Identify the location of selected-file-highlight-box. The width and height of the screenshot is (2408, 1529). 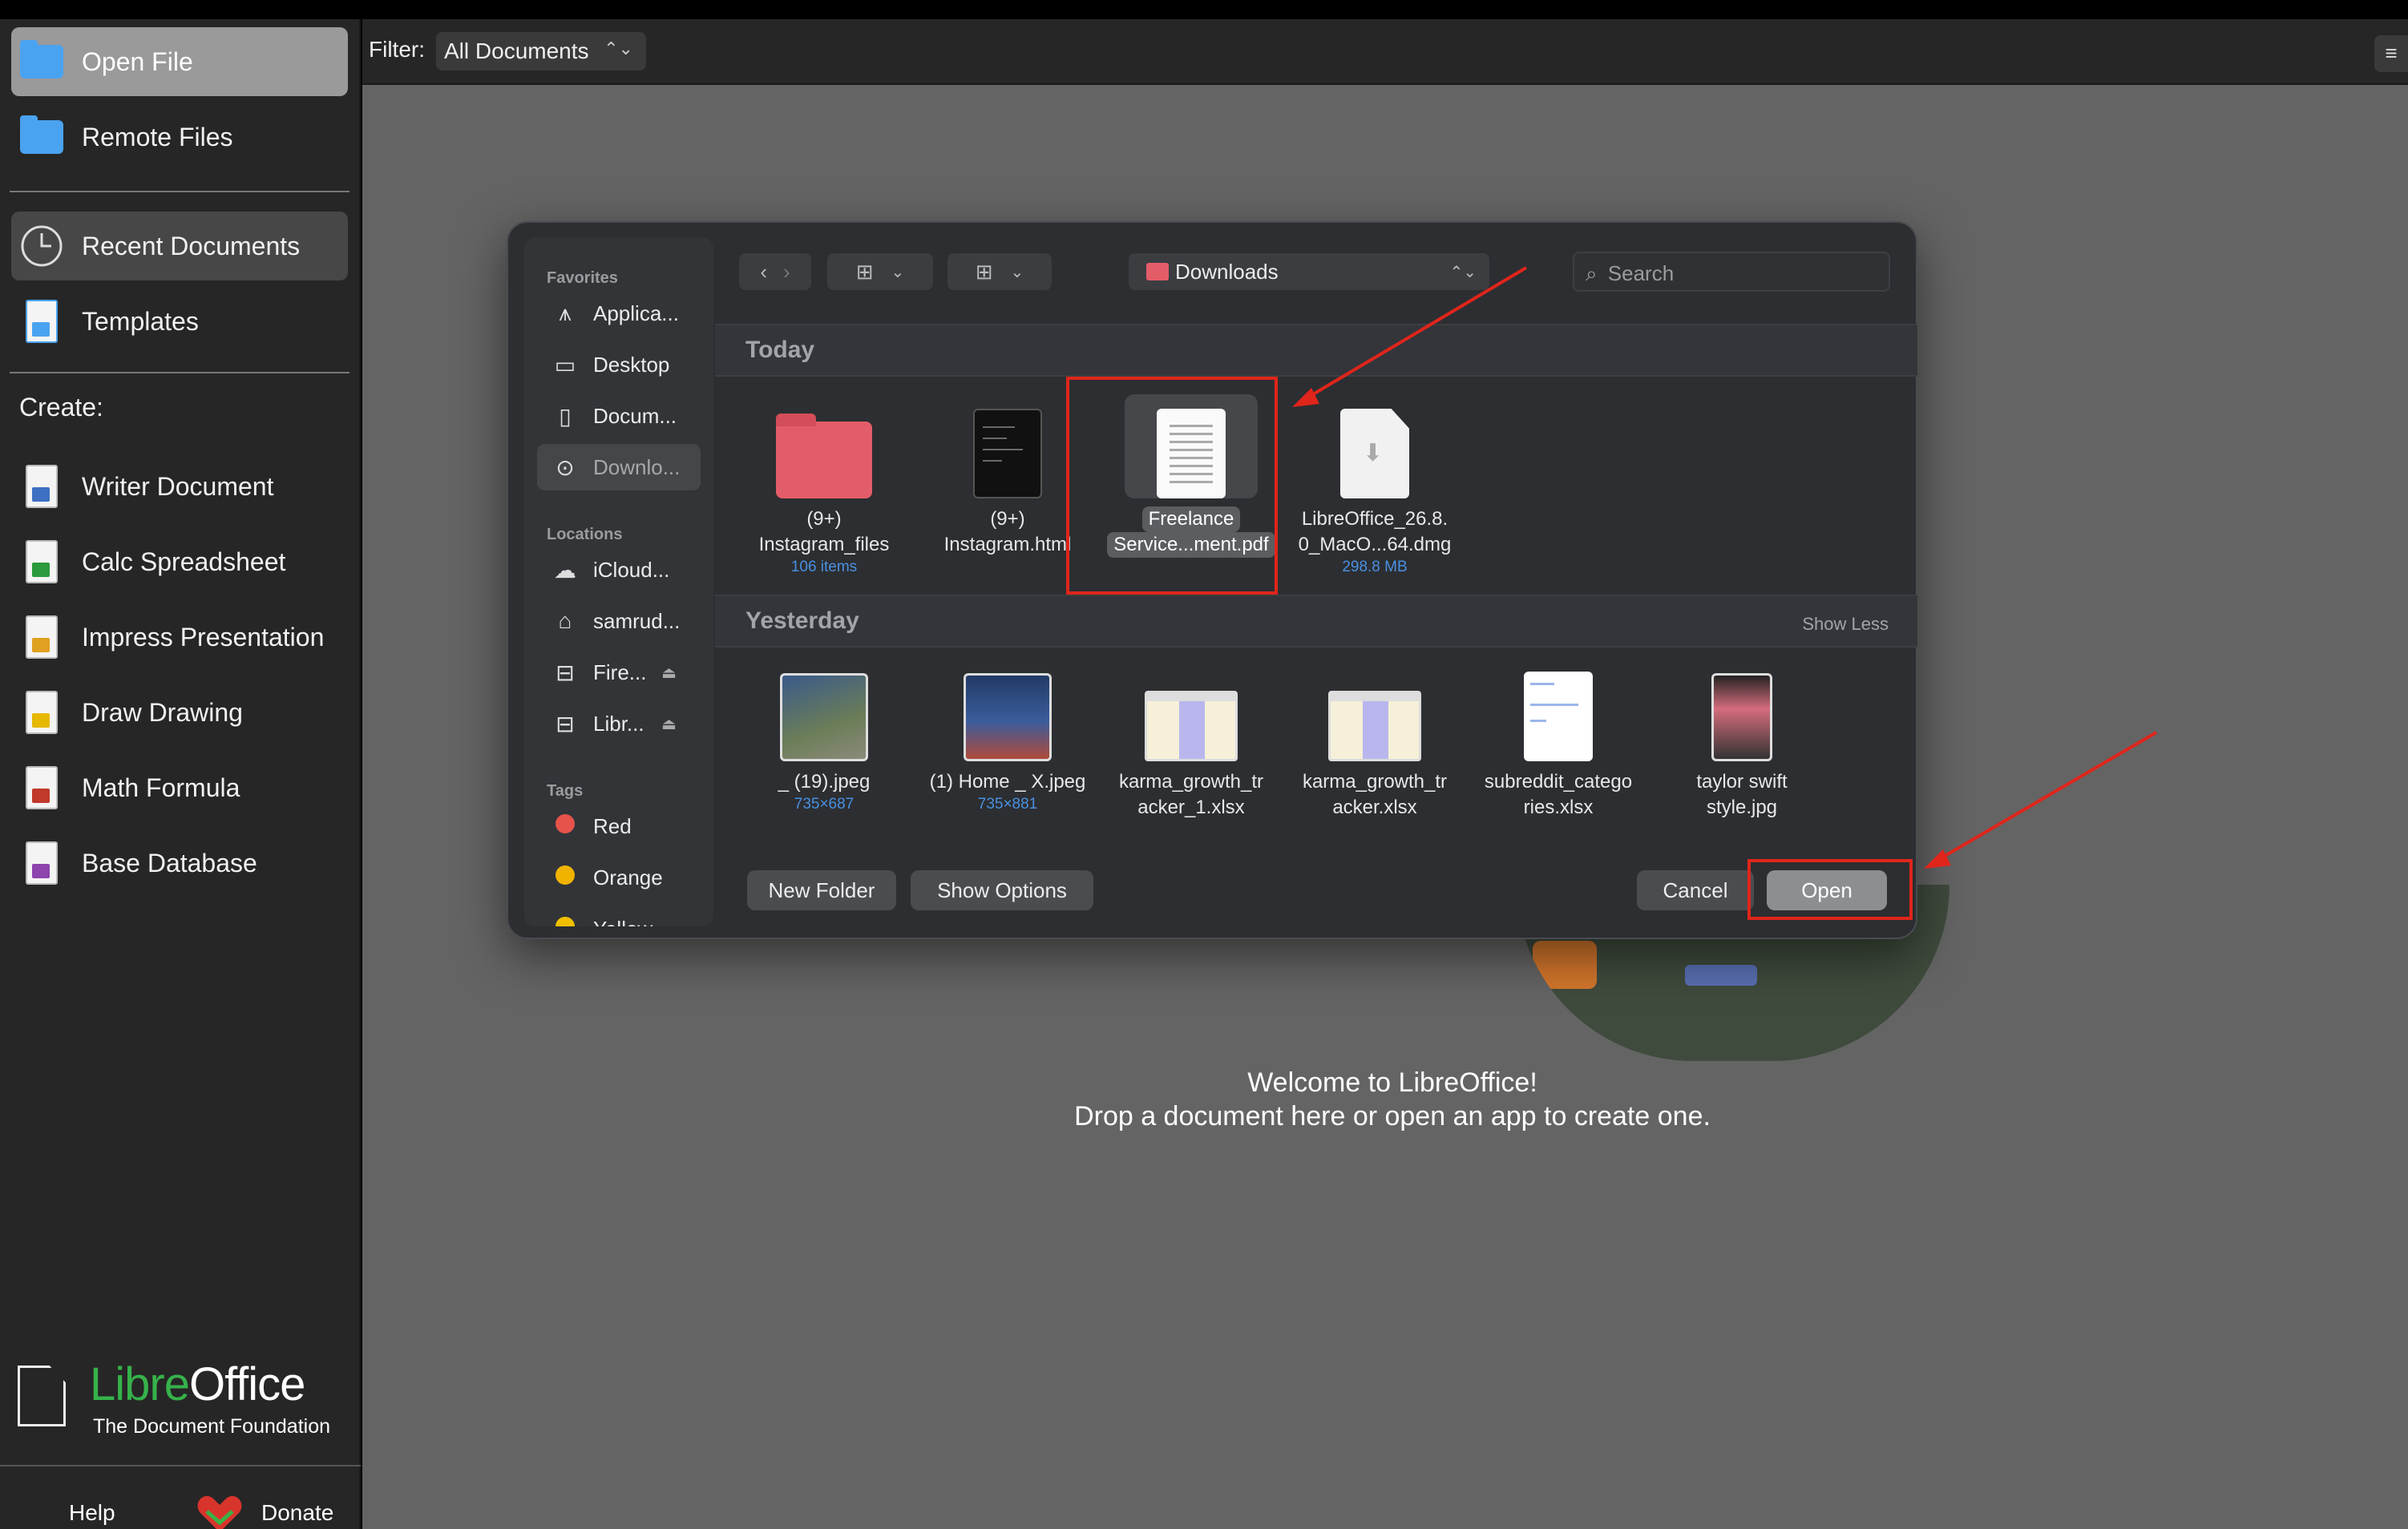
(1172, 486).